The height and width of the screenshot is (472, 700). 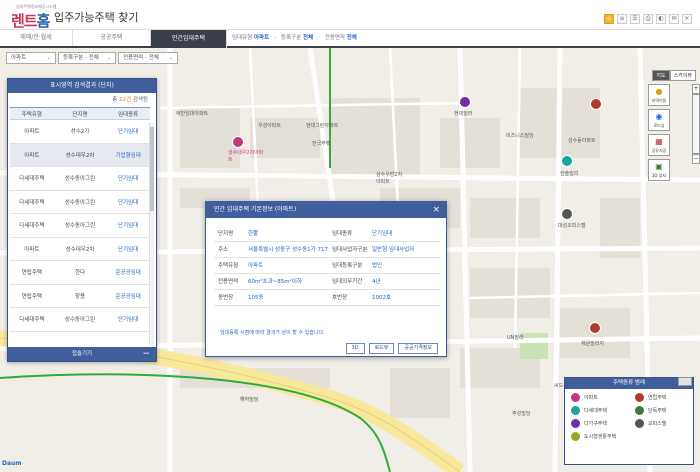 What do you see at coordinates (639, 397) in the screenshot?
I see `townhouse-icon` at bounding box center [639, 397].